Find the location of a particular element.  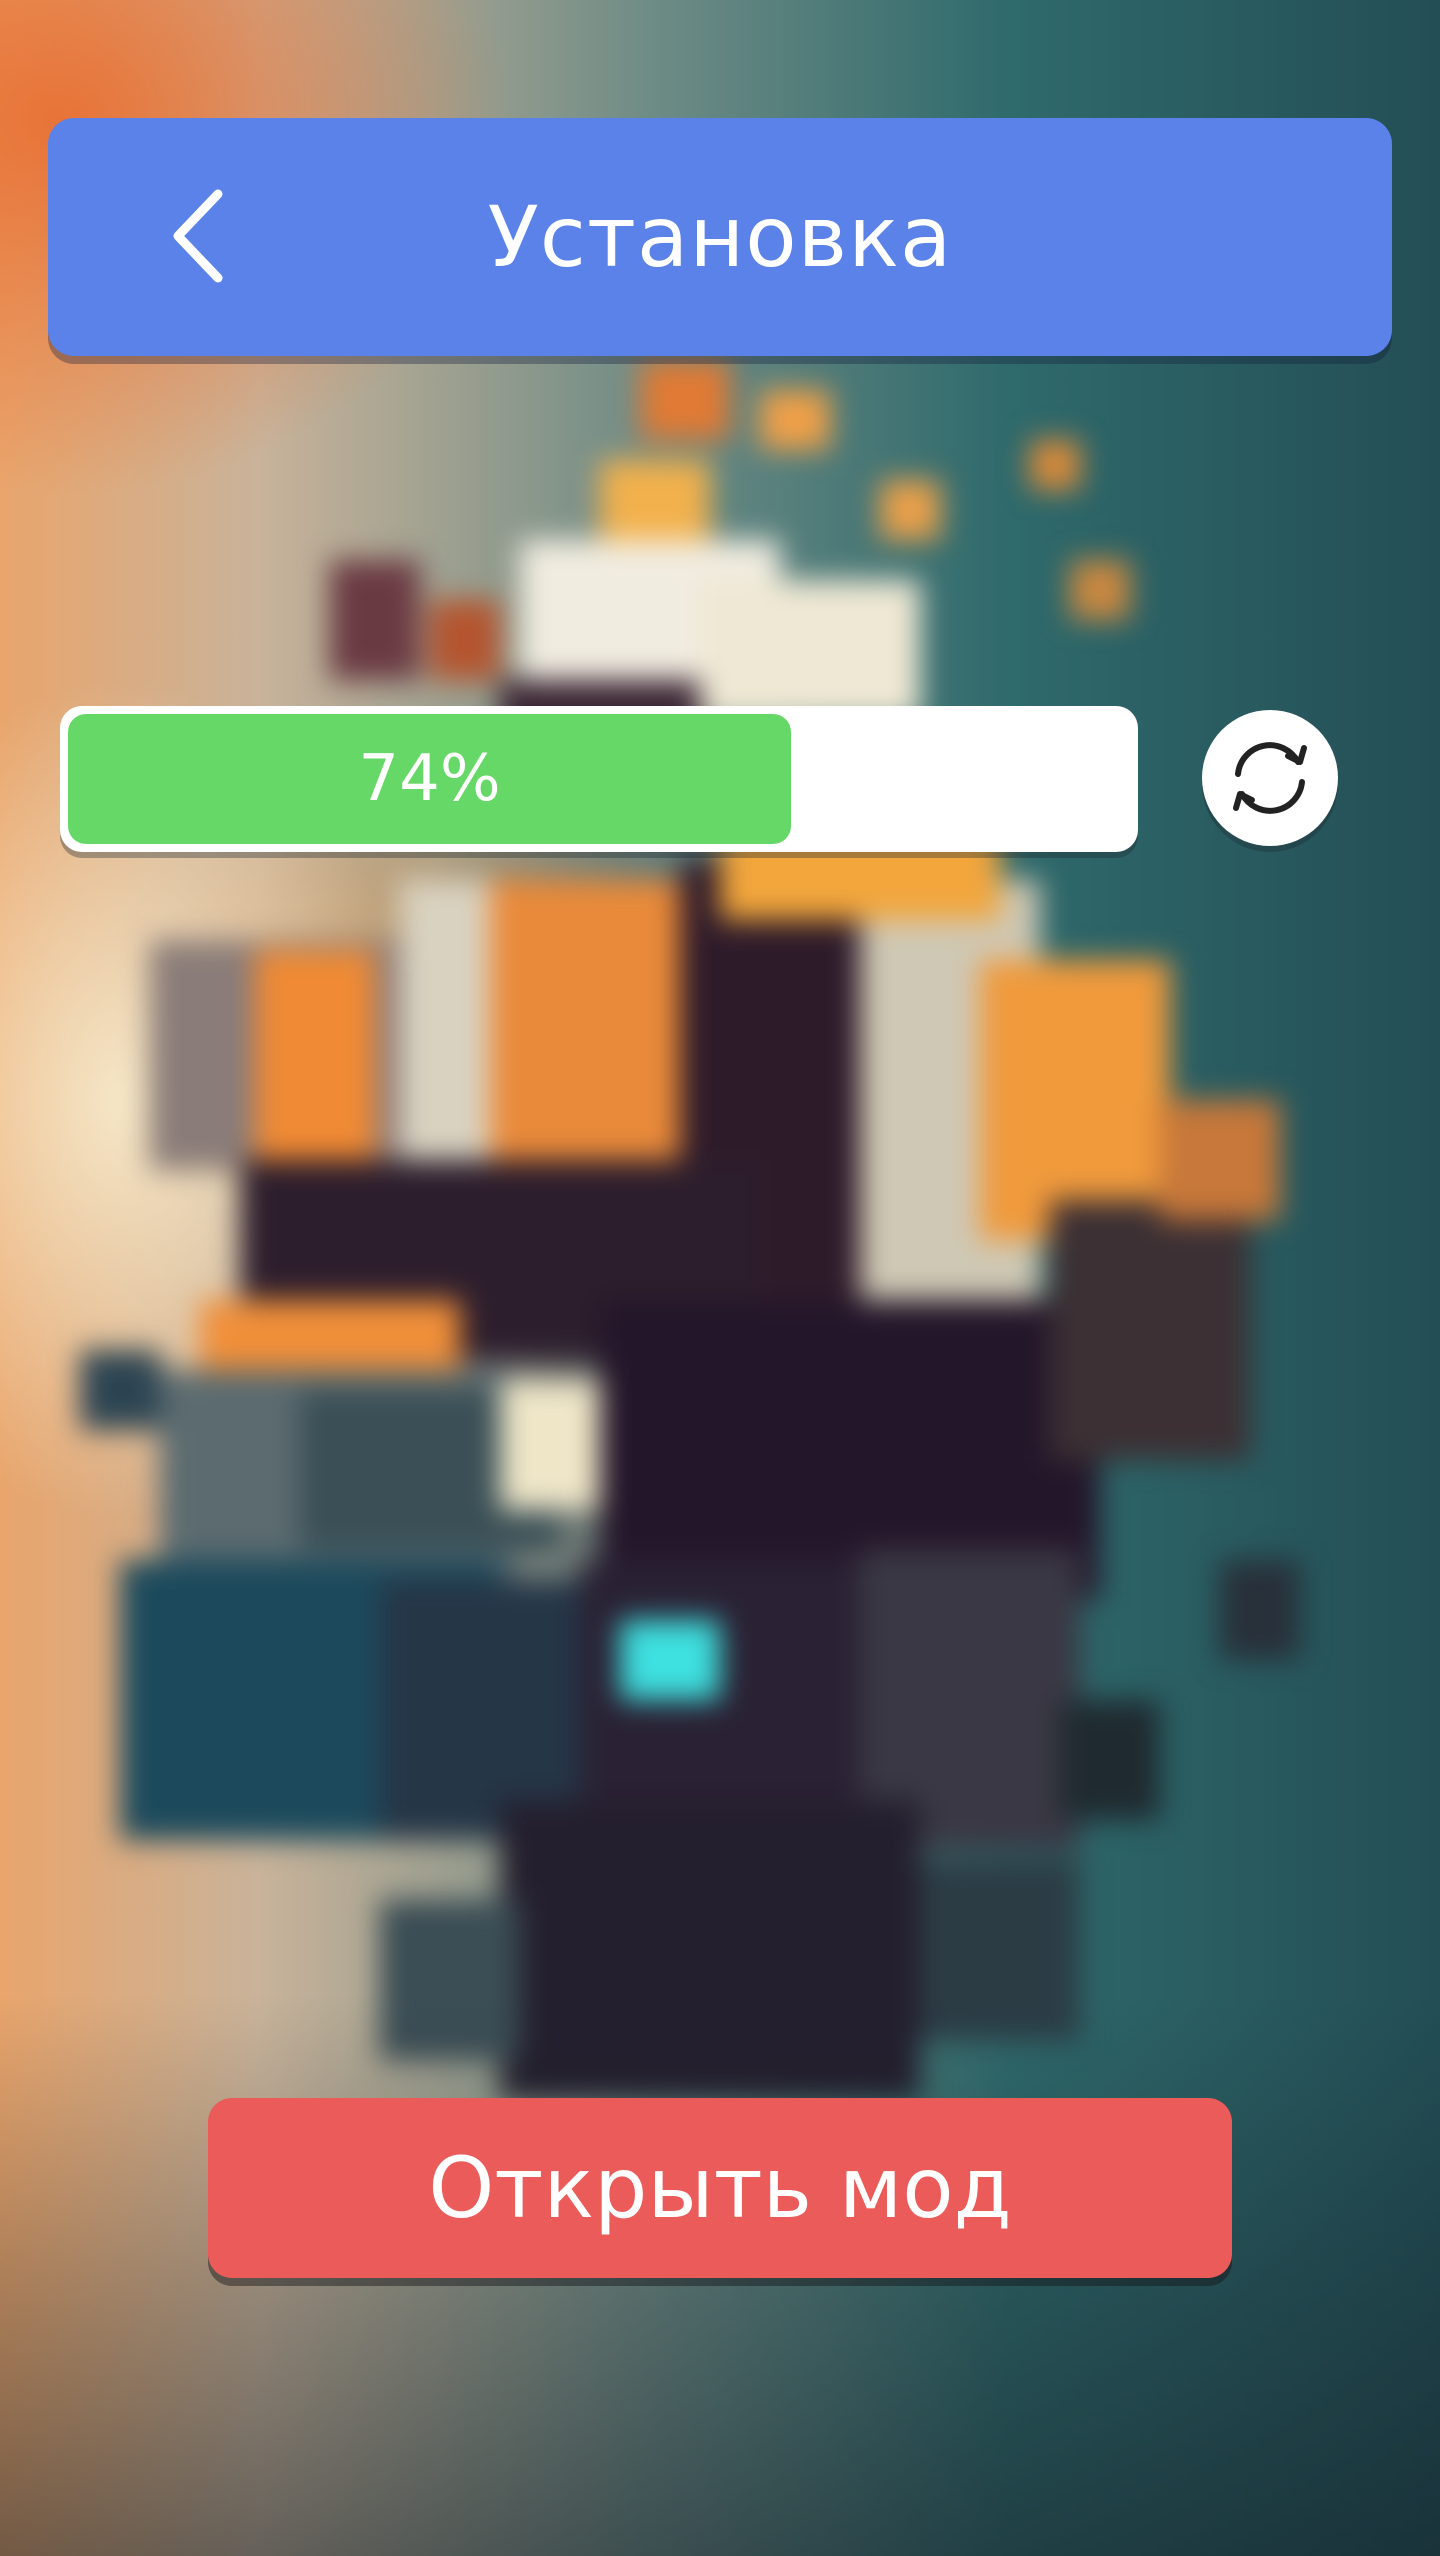

install-progress-bar: 74% is located at coordinates (599, 779).